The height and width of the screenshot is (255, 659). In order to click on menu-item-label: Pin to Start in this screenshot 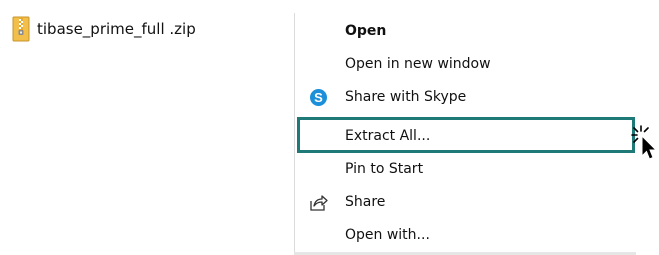, I will do `click(384, 169)`.